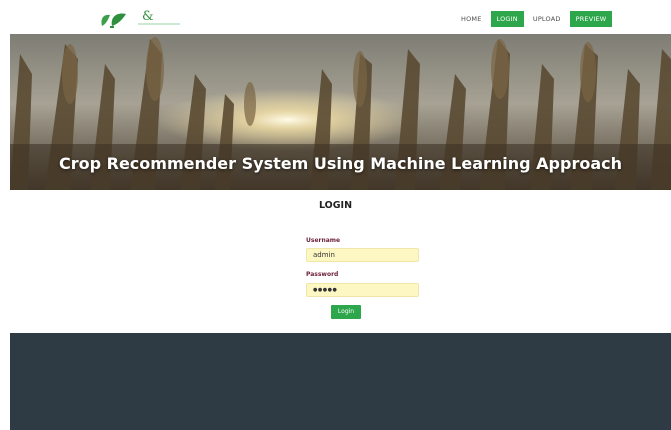 This screenshot has height=430, width=671. I want to click on site-header: & HOME LOGIN UPLOAD PREVIEW, so click(335, 17).